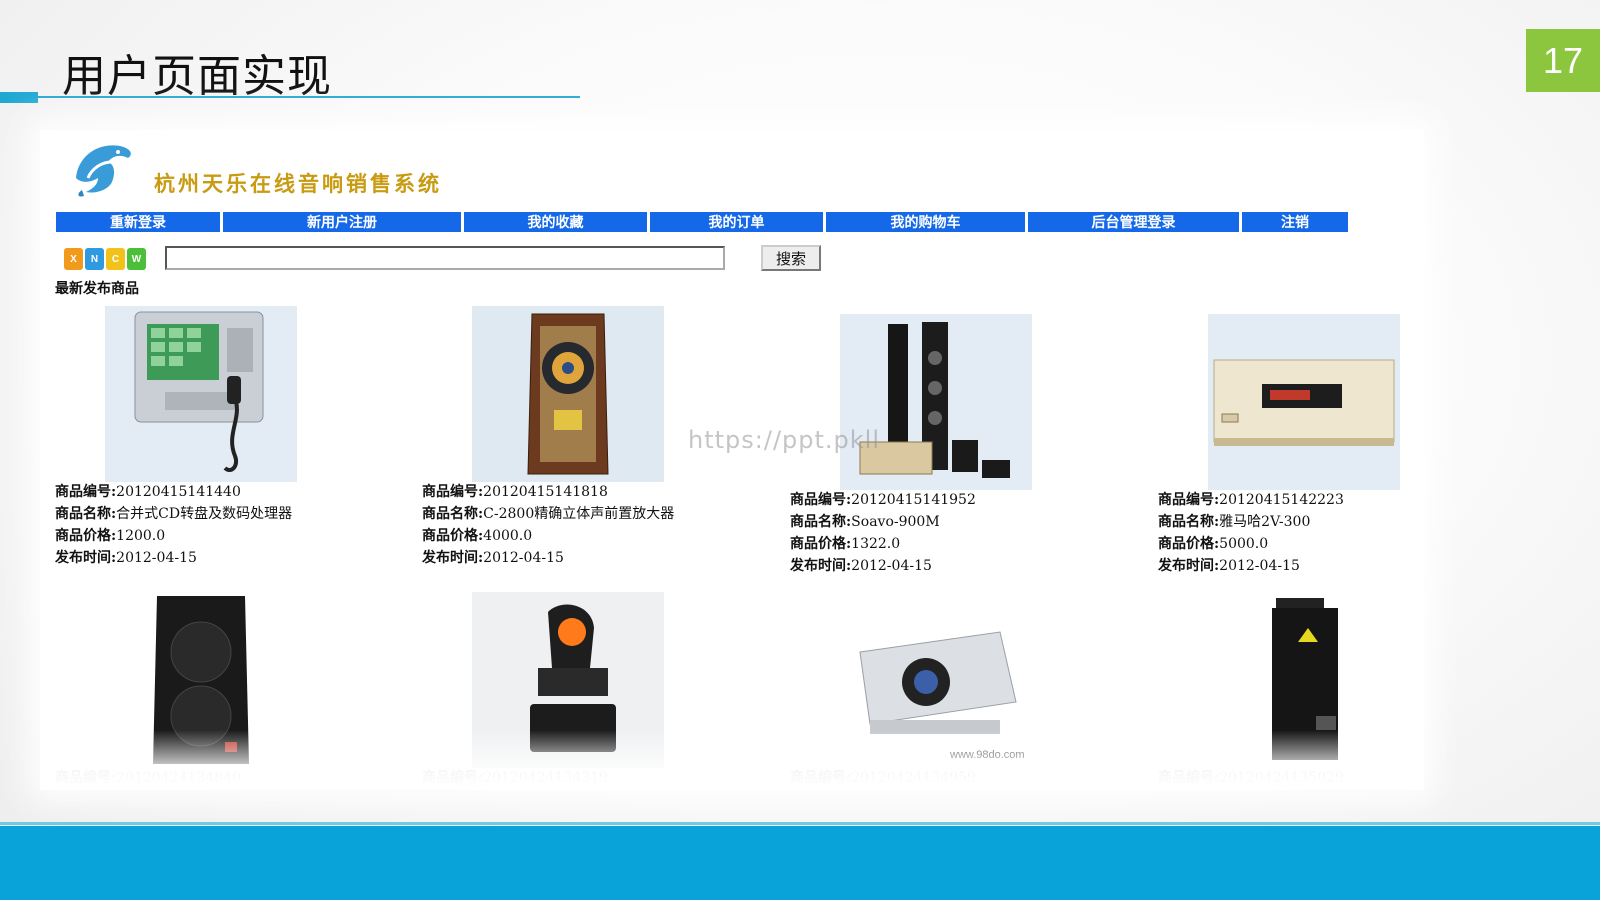 The height and width of the screenshot is (900, 1600). What do you see at coordinates (136, 259) in the screenshot?
I see `logo-letter: W` at bounding box center [136, 259].